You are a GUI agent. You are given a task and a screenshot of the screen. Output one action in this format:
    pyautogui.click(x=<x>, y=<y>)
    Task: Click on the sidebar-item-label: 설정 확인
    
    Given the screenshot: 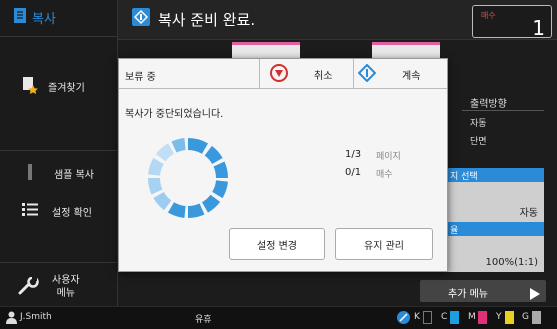 What is the action you would take?
    pyautogui.click(x=72, y=213)
    